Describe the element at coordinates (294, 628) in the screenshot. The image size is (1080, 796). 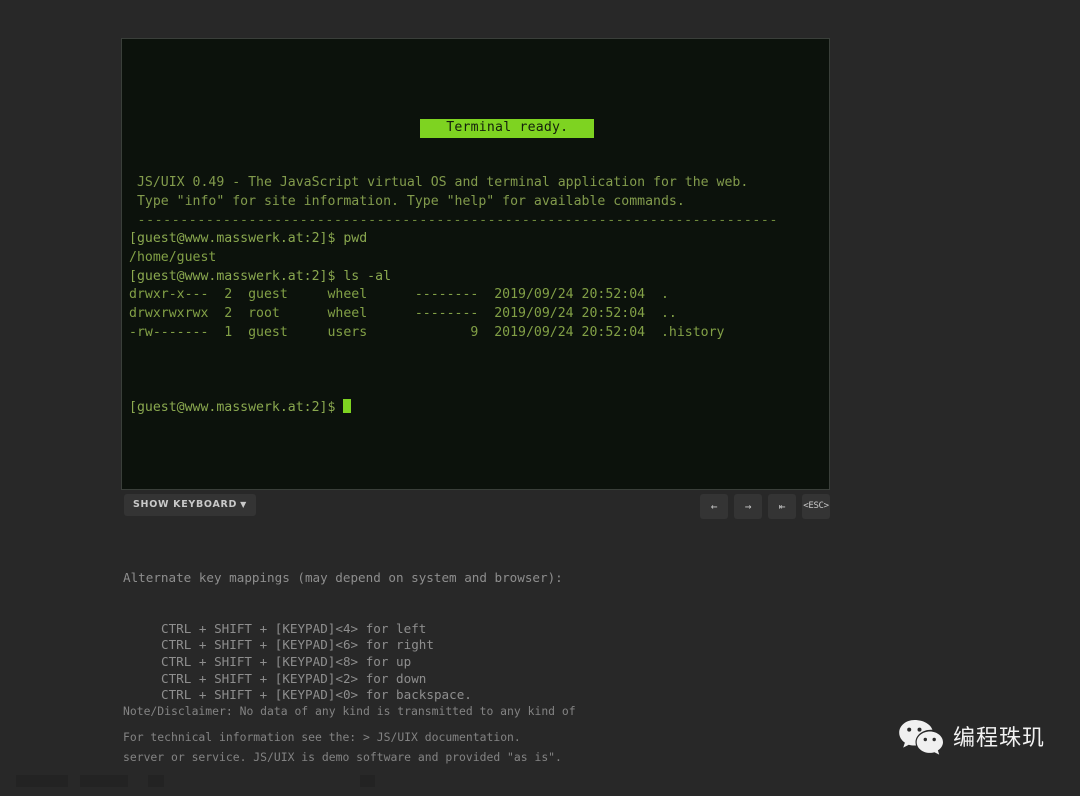
I see `key-mapping-row: CTRL + SHIFT + [KEYPAD]<4> for left` at that location.